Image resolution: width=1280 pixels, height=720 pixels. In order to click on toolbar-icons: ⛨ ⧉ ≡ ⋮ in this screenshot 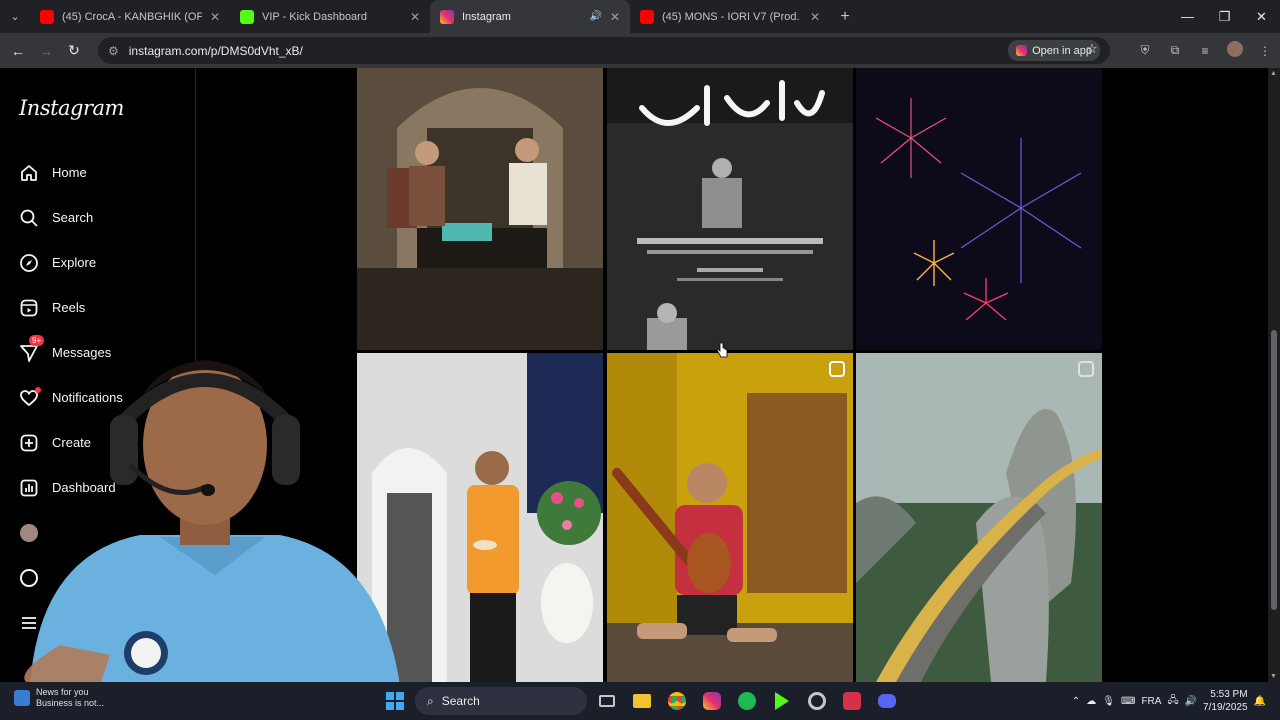, I will do `click(1205, 50)`.